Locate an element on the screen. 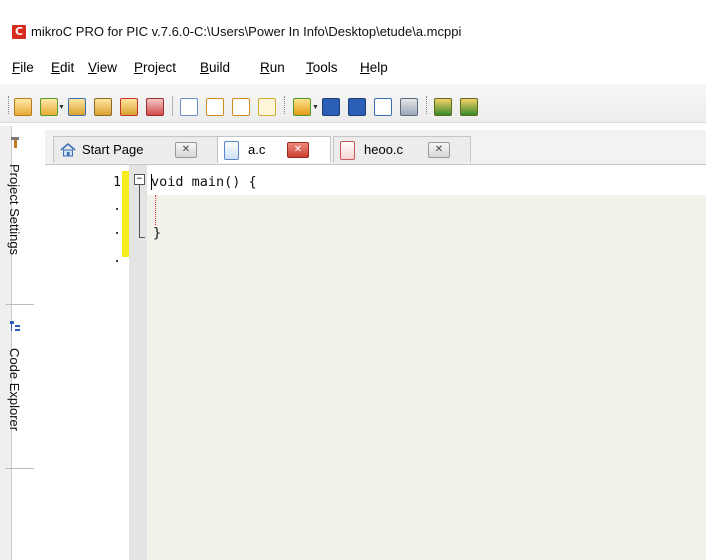  remove-file-icon is located at coordinates (267, 107).